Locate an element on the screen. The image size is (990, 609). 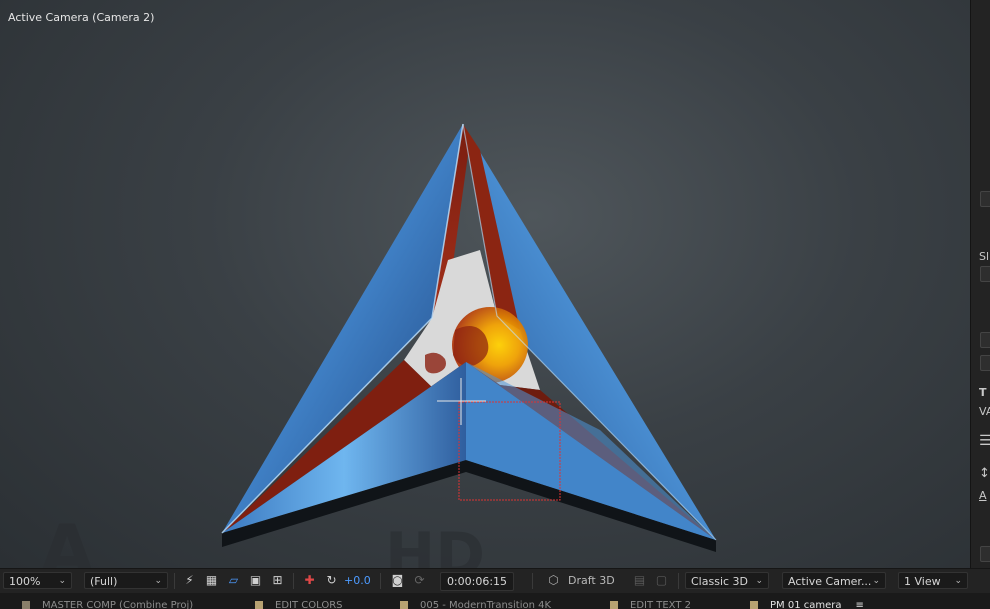
text-tool-icon: T is located at coordinates (983, 392).